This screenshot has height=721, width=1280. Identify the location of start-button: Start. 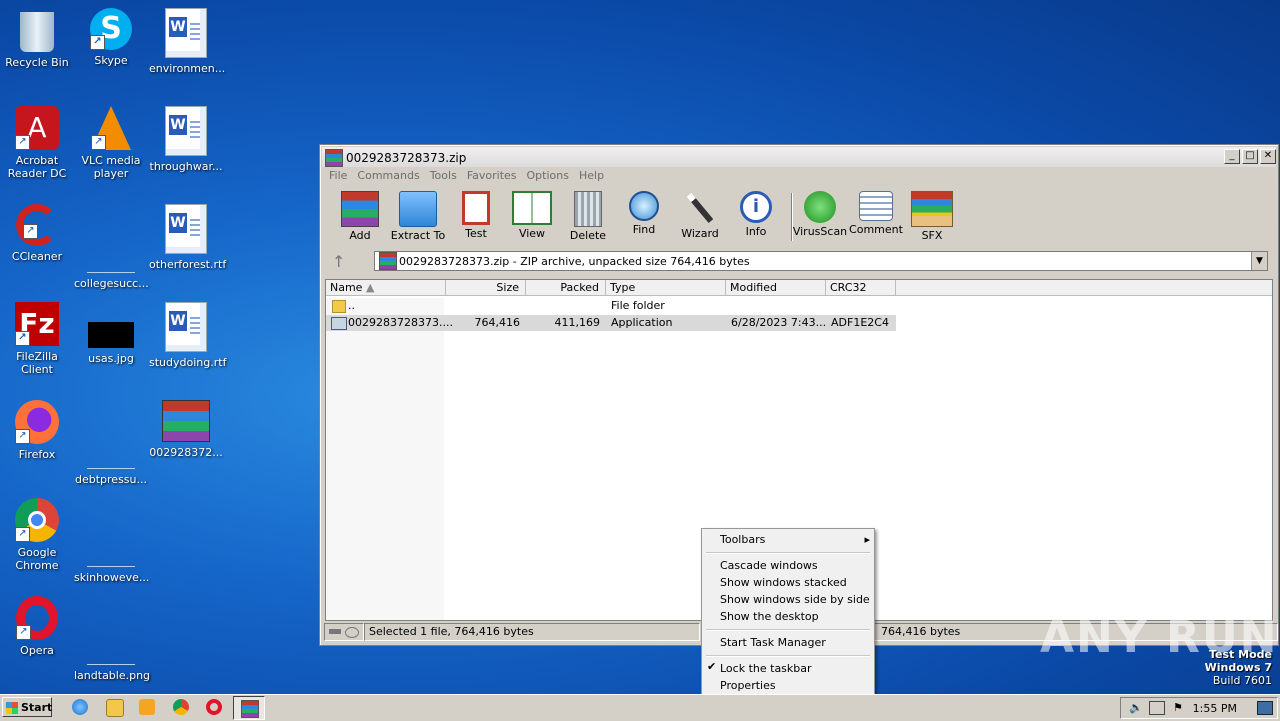
(27, 707).